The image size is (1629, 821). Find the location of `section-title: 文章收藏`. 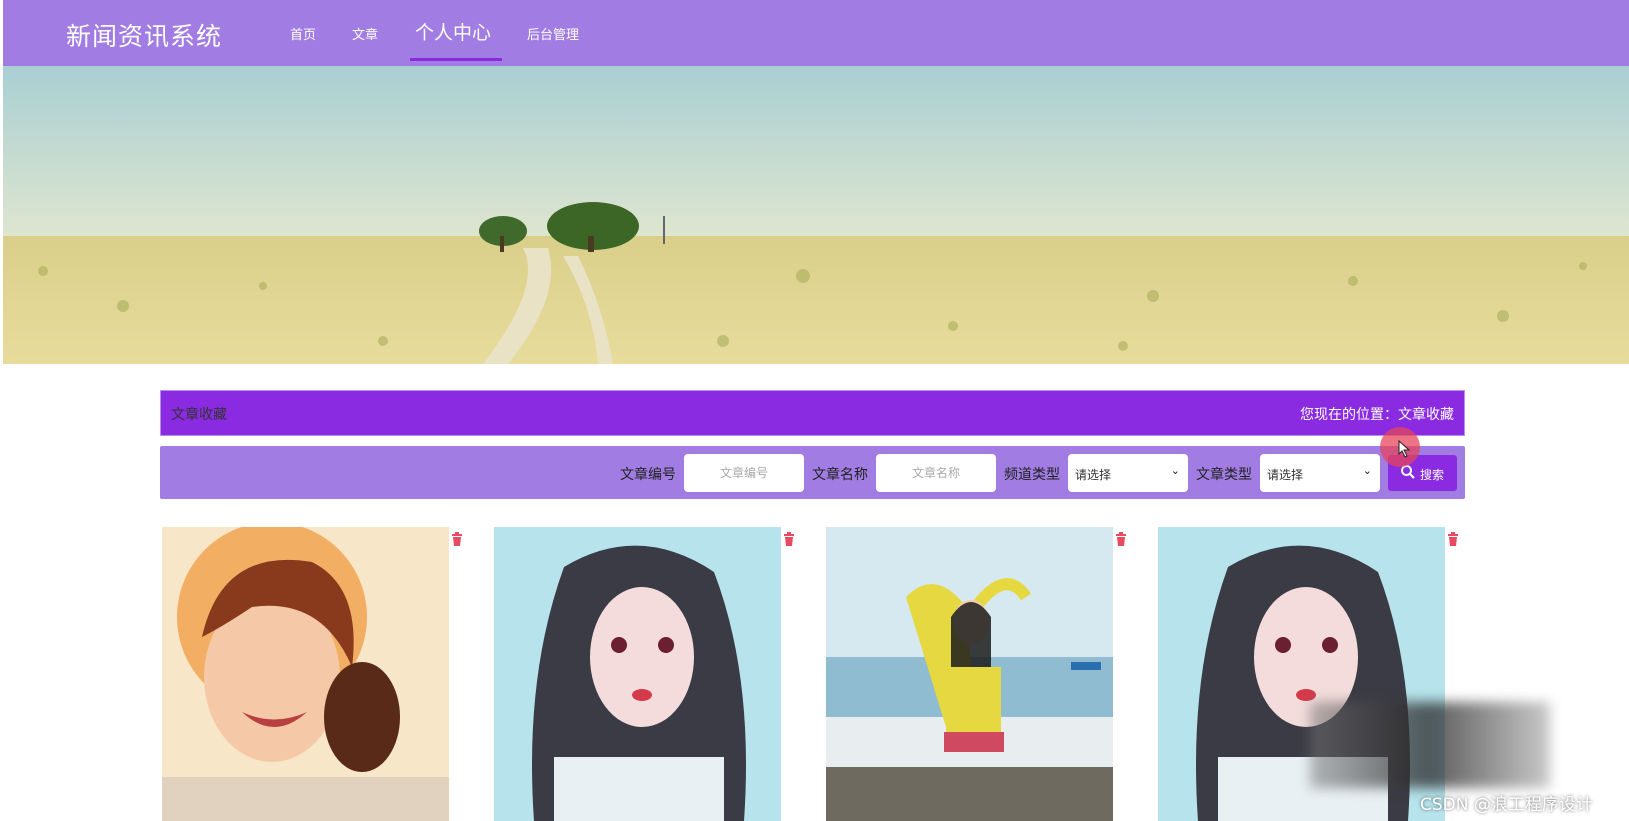

section-title: 文章收藏 is located at coordinates (199, 415).